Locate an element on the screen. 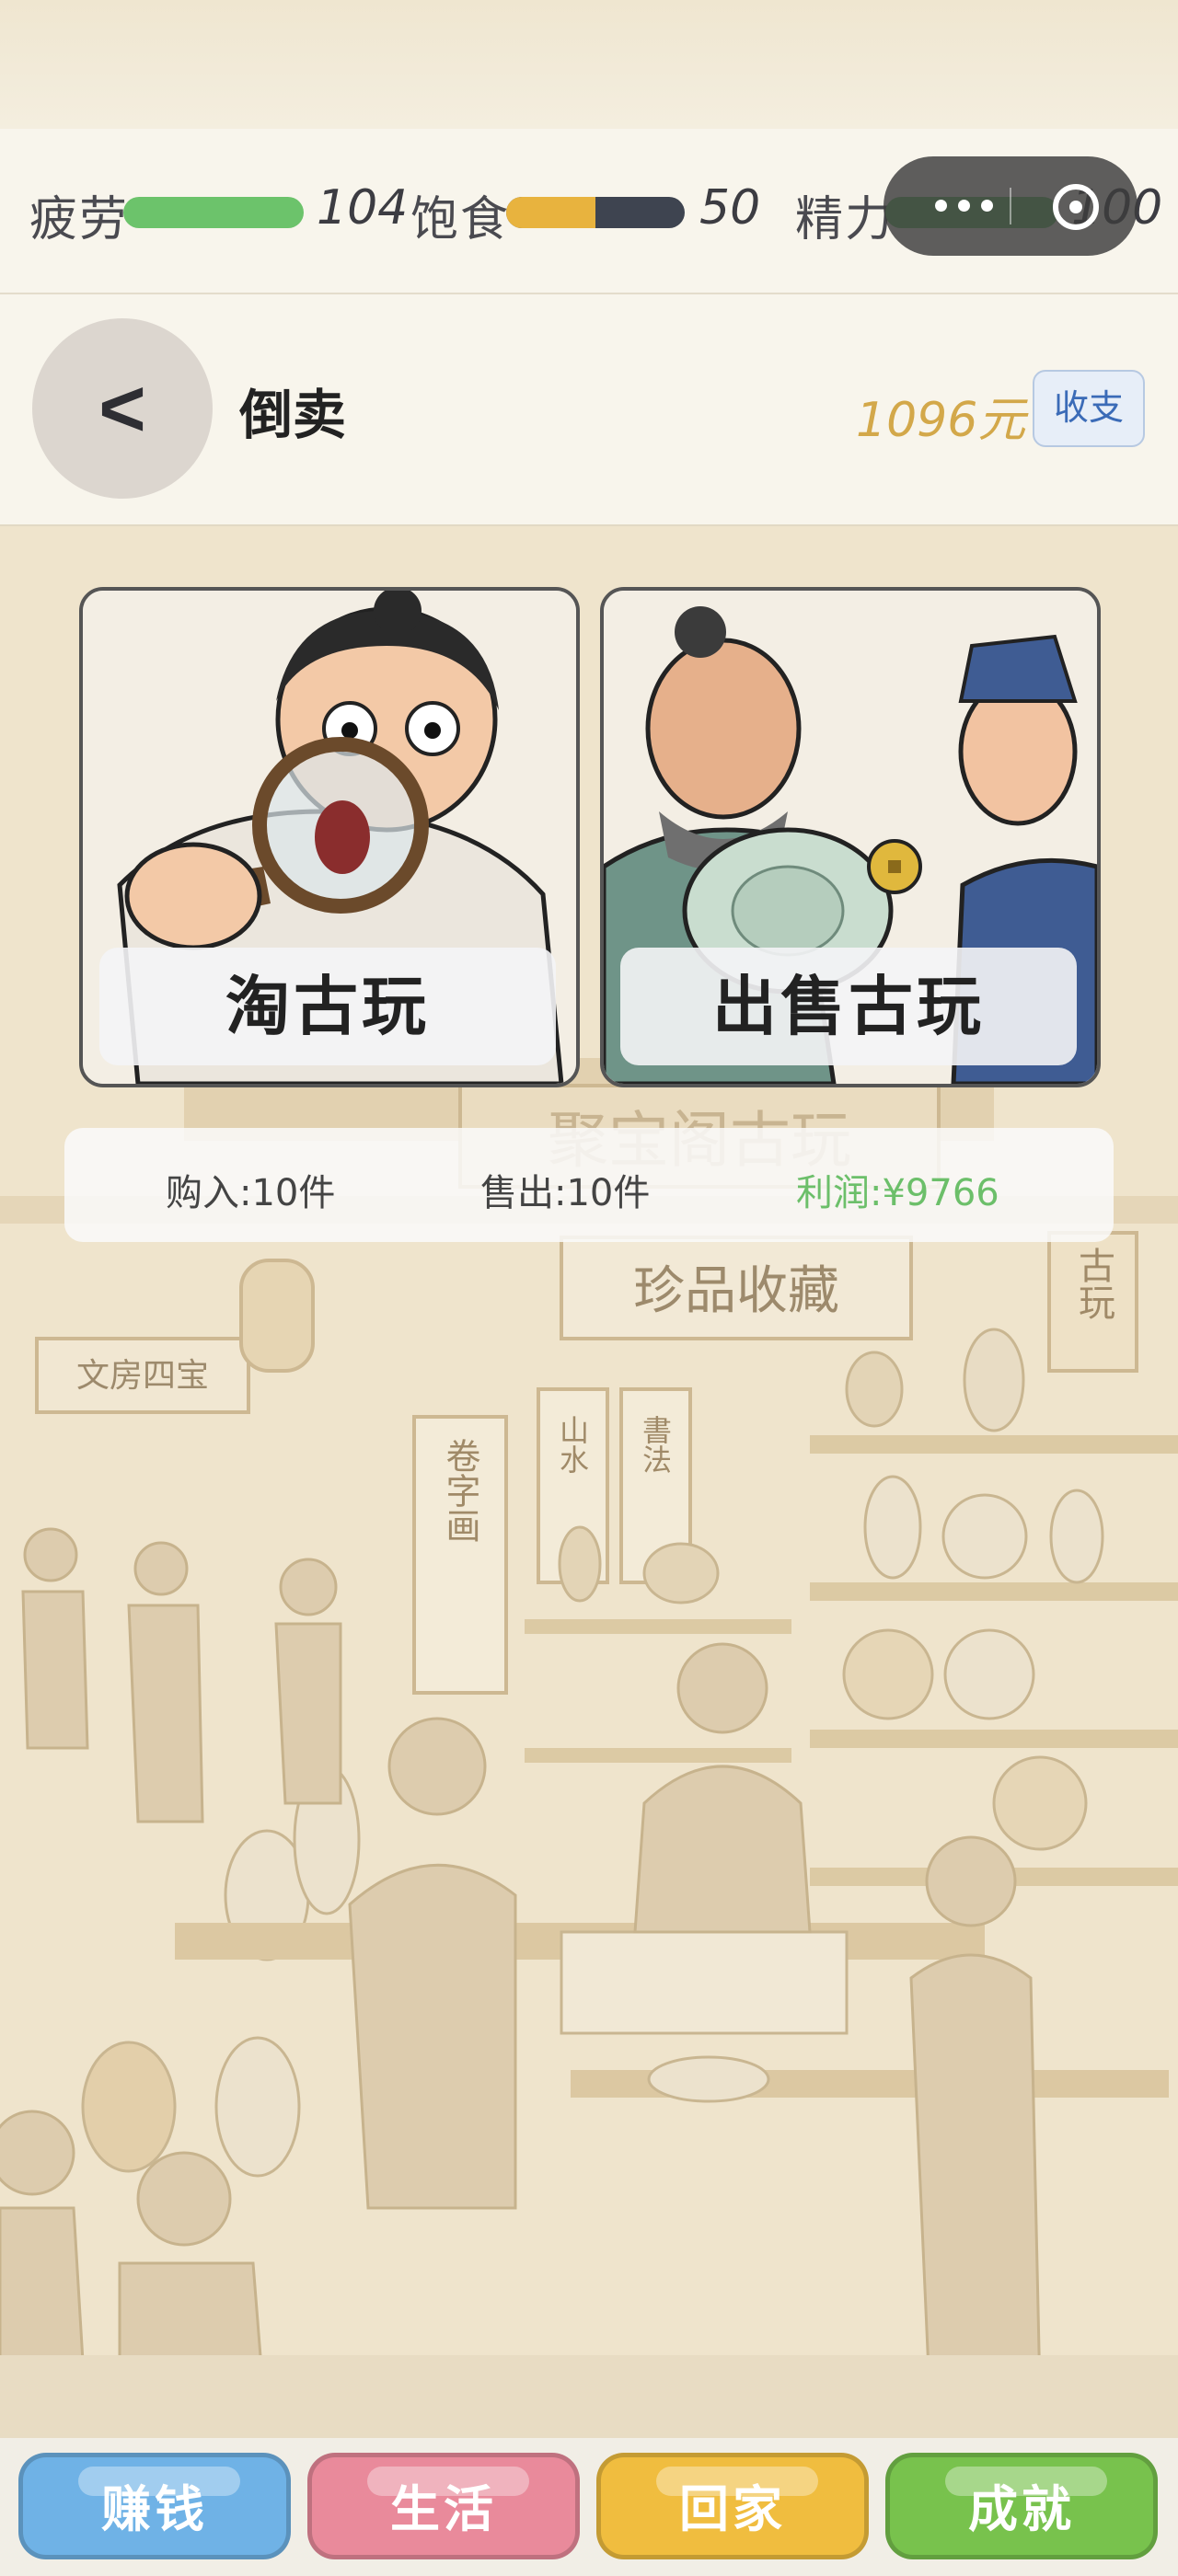  nav-home-label: 回家 is located at coordinates (733, 2509).